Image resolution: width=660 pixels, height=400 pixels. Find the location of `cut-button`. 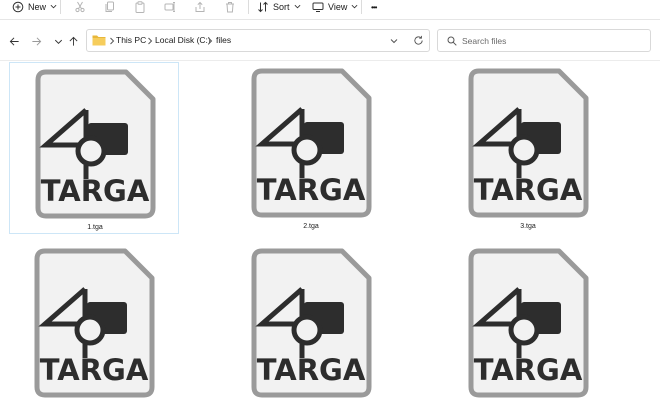

cut-button is located at coordinates (80, 7).